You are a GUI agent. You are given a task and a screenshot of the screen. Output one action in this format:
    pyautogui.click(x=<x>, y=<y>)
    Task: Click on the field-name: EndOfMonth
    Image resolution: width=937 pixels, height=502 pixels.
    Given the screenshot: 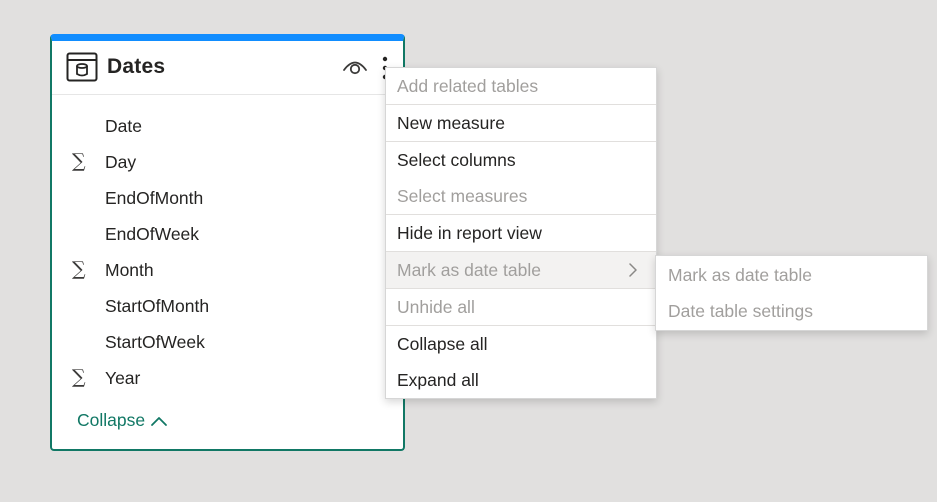 What is the action you would take?
    pyautogui.click(x=154, y=198)
    